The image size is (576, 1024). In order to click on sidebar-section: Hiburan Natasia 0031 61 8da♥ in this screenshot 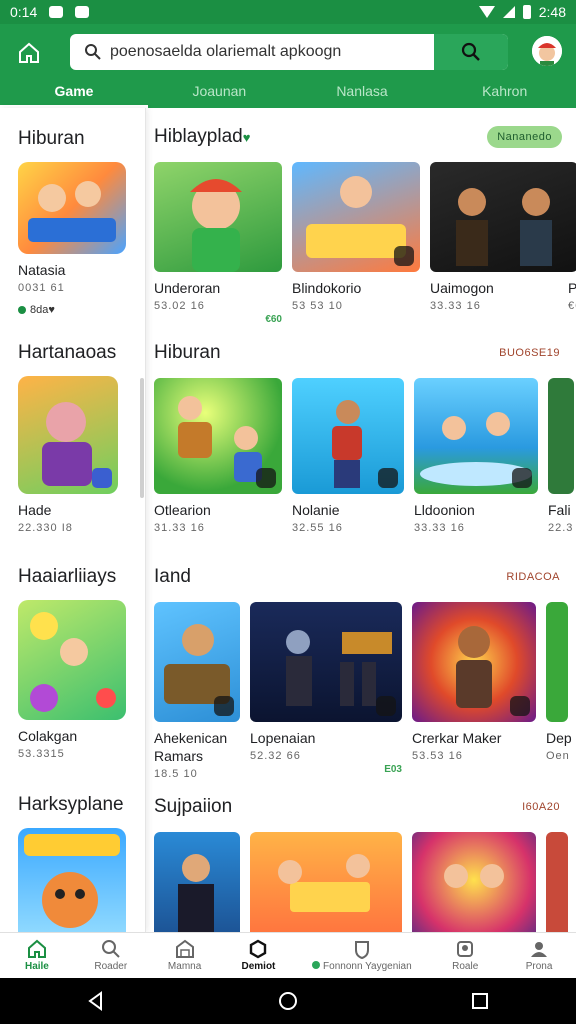, I will do `click(73, 222)`.